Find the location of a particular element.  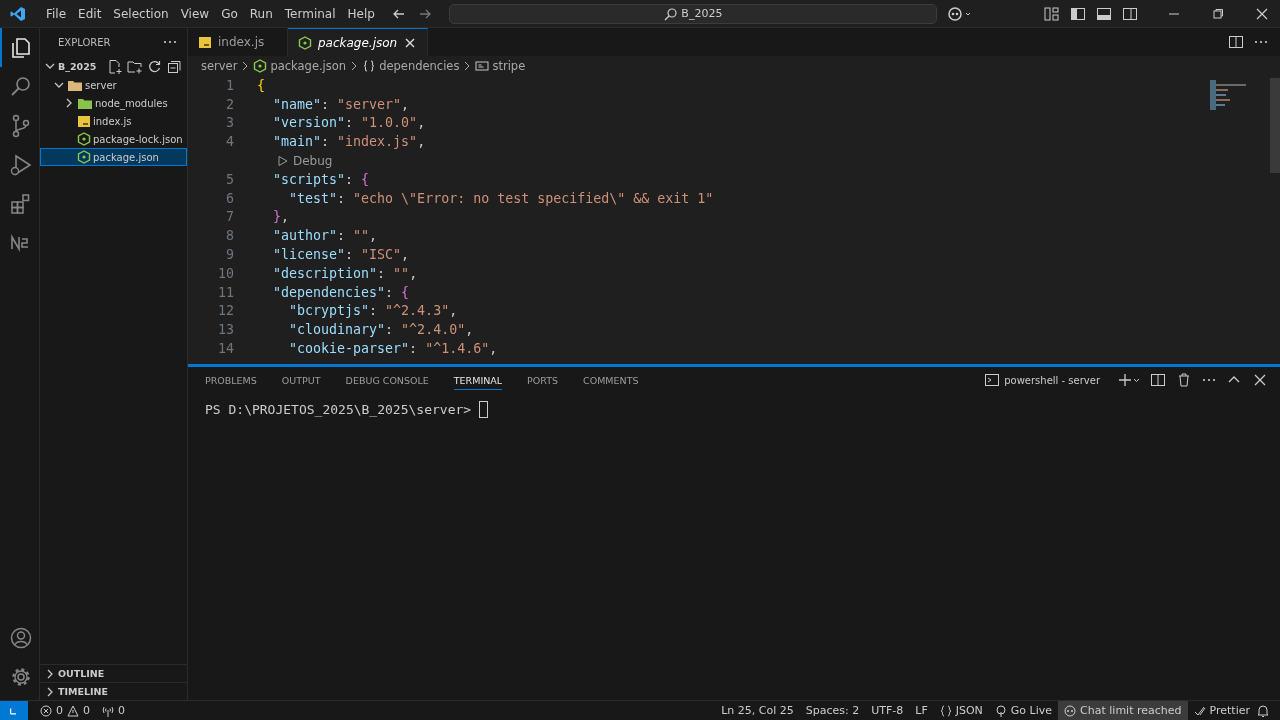

ports-status: 0 is located at coordinates (113, 710).